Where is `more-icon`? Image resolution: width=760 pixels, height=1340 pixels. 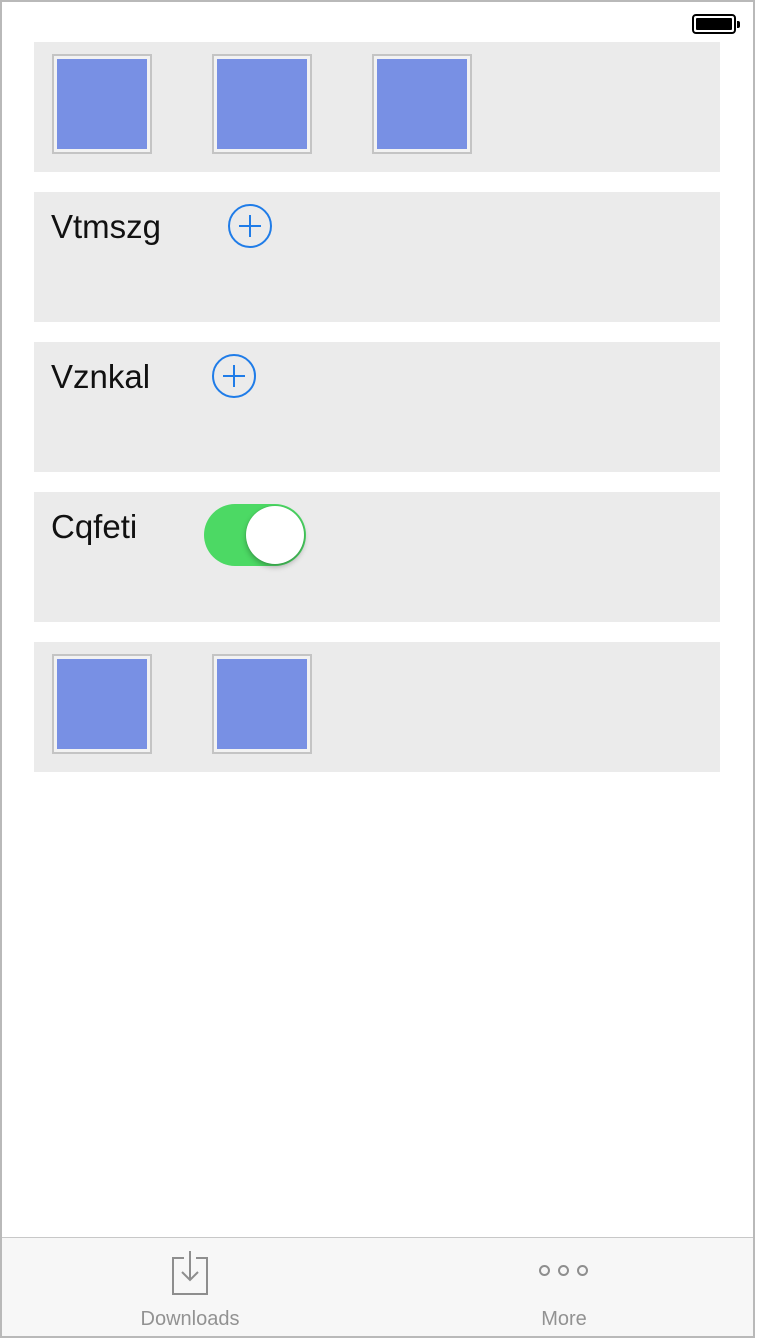
more-icon is located at coordinates (564, 1271).